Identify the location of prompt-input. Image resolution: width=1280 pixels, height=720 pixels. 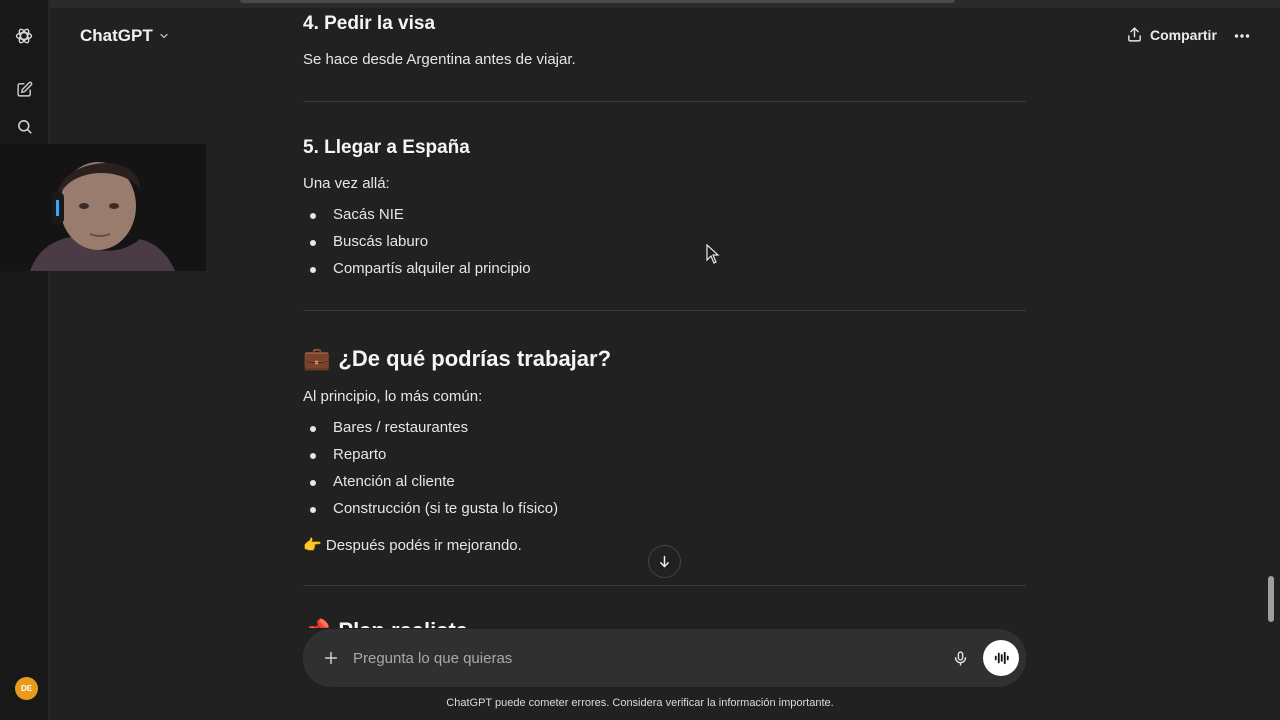
(633, 658).